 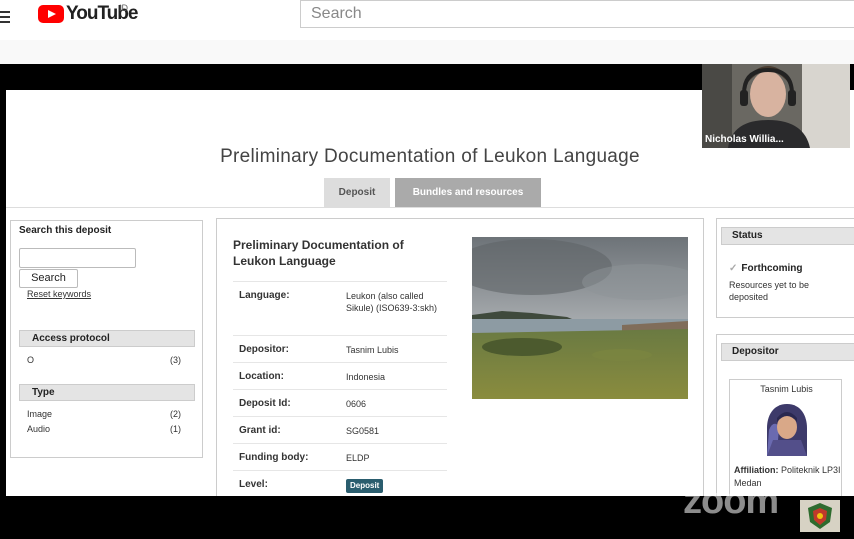 What do you see at coordinates (274, 457) in the screenshot?
I see `meta-key: Funding body:` at bounding box center [274, 457].